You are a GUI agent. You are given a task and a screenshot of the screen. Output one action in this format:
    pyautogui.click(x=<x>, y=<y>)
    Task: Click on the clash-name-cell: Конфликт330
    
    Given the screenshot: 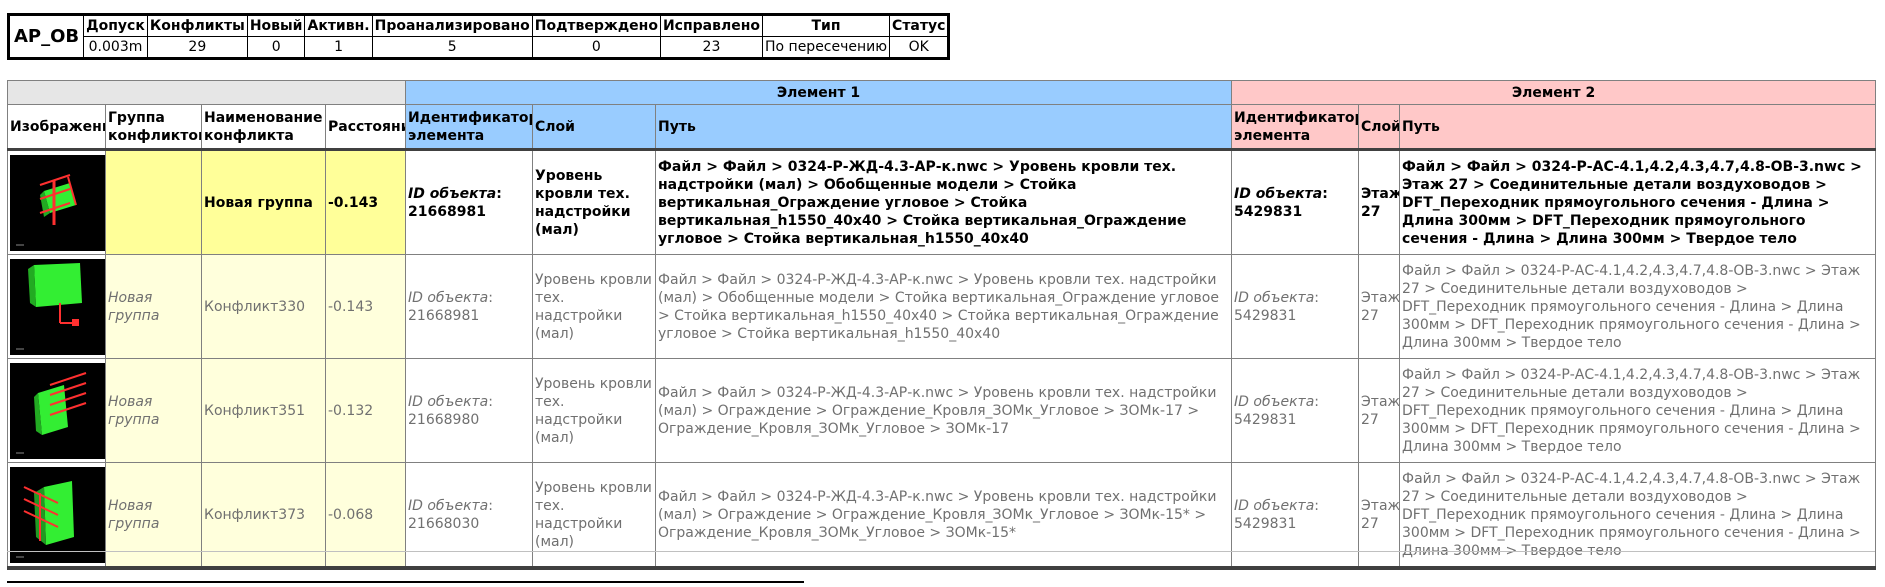 What is the action you would take?
    pyautogui.click(x=263, y=306)
    